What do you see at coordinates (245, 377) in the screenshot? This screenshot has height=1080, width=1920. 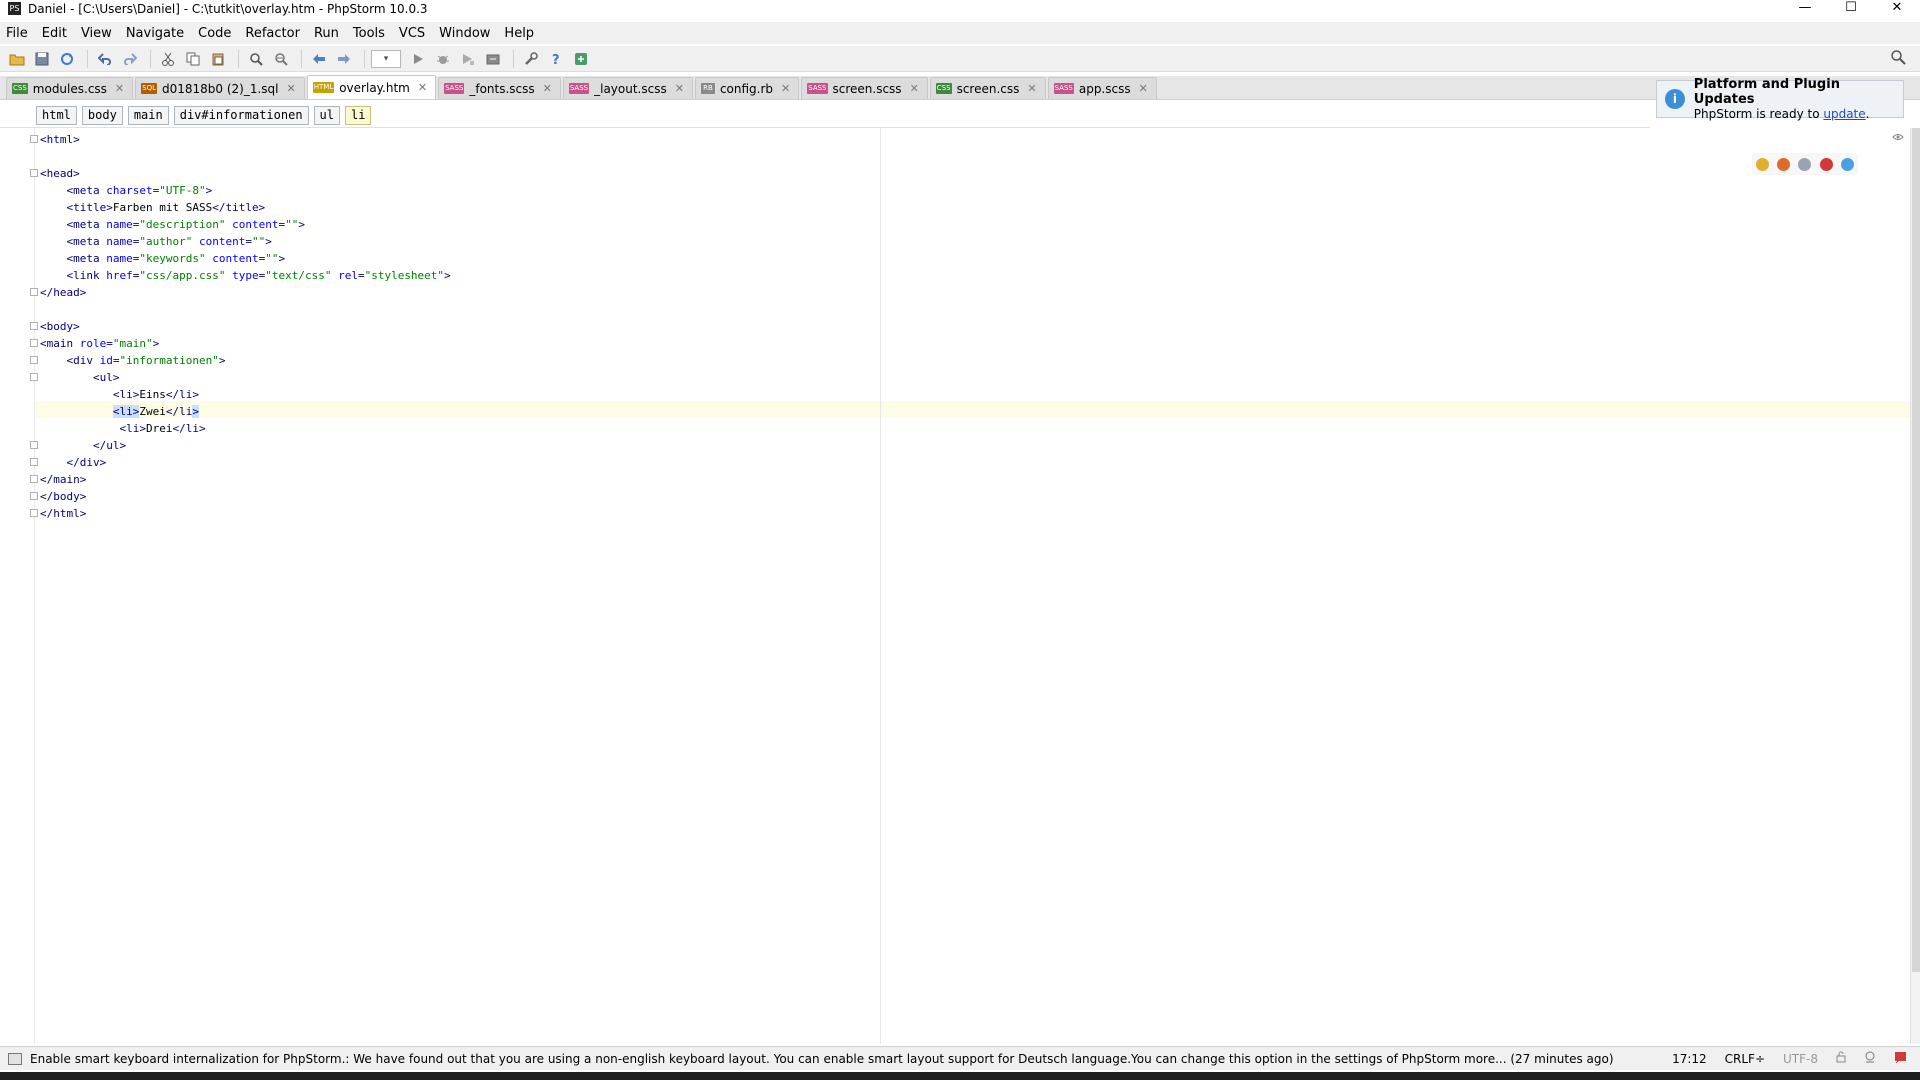 I see `code-line: <ul>` at bounding box center [245, 377].